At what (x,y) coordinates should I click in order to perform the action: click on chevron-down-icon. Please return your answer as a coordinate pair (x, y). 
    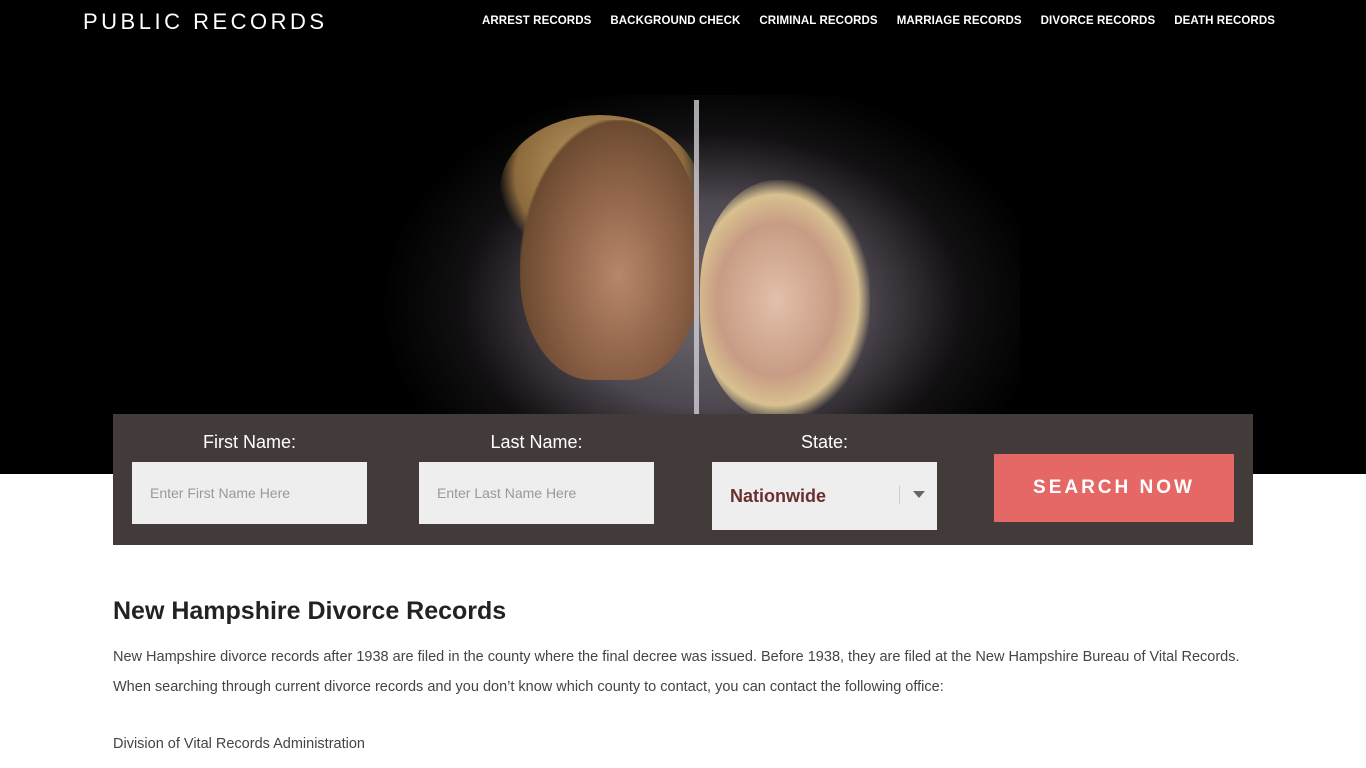
    Looking at the image, I should click on (919, 494).